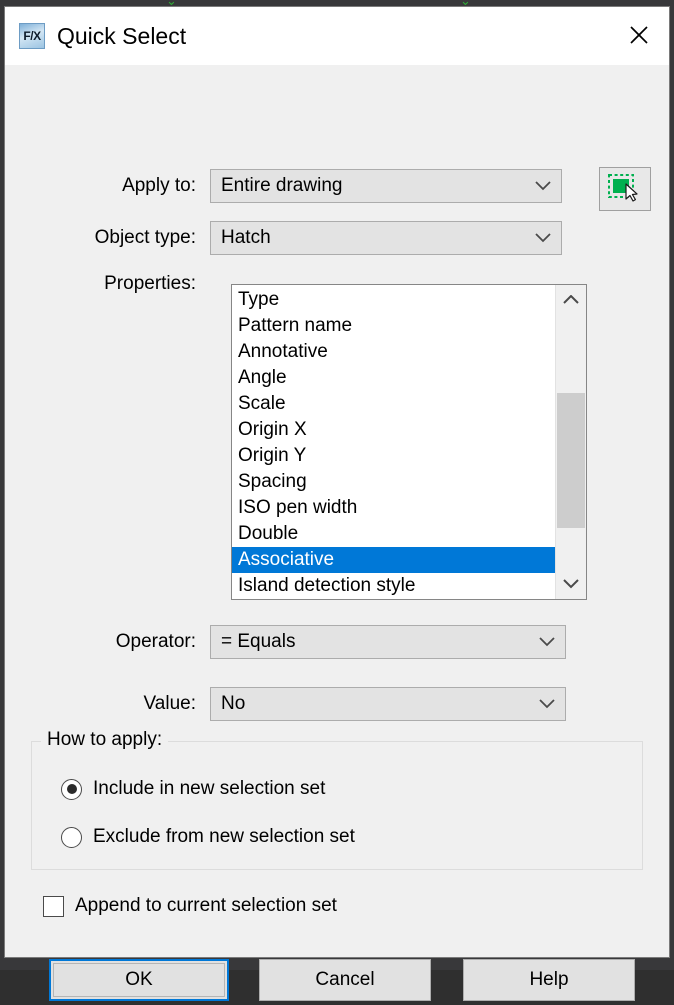 Image resolution: width=674 pixels, height=1005 pixels. I want to click on append-label: Append to current selection set, so click(206, 905).